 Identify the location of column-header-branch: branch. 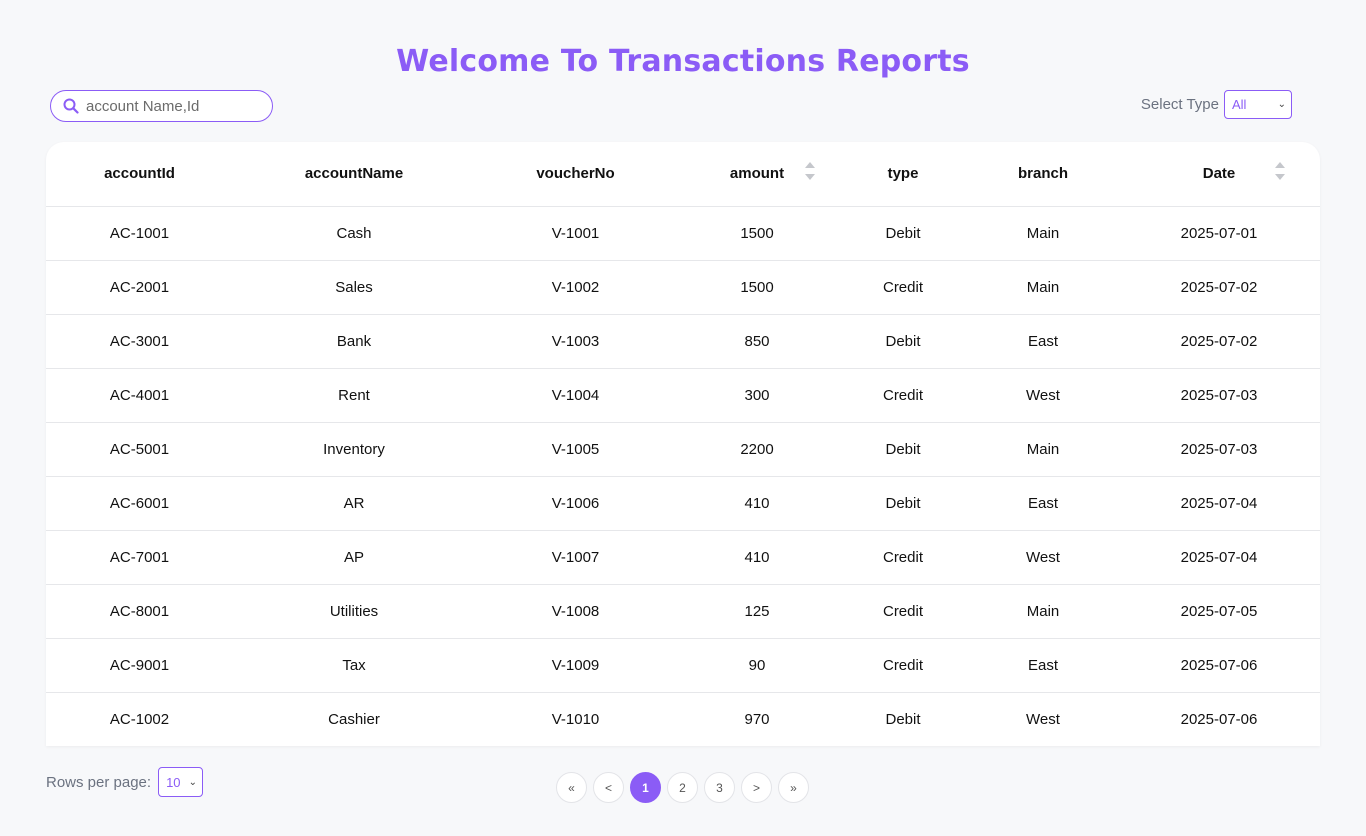
(1043, 174).